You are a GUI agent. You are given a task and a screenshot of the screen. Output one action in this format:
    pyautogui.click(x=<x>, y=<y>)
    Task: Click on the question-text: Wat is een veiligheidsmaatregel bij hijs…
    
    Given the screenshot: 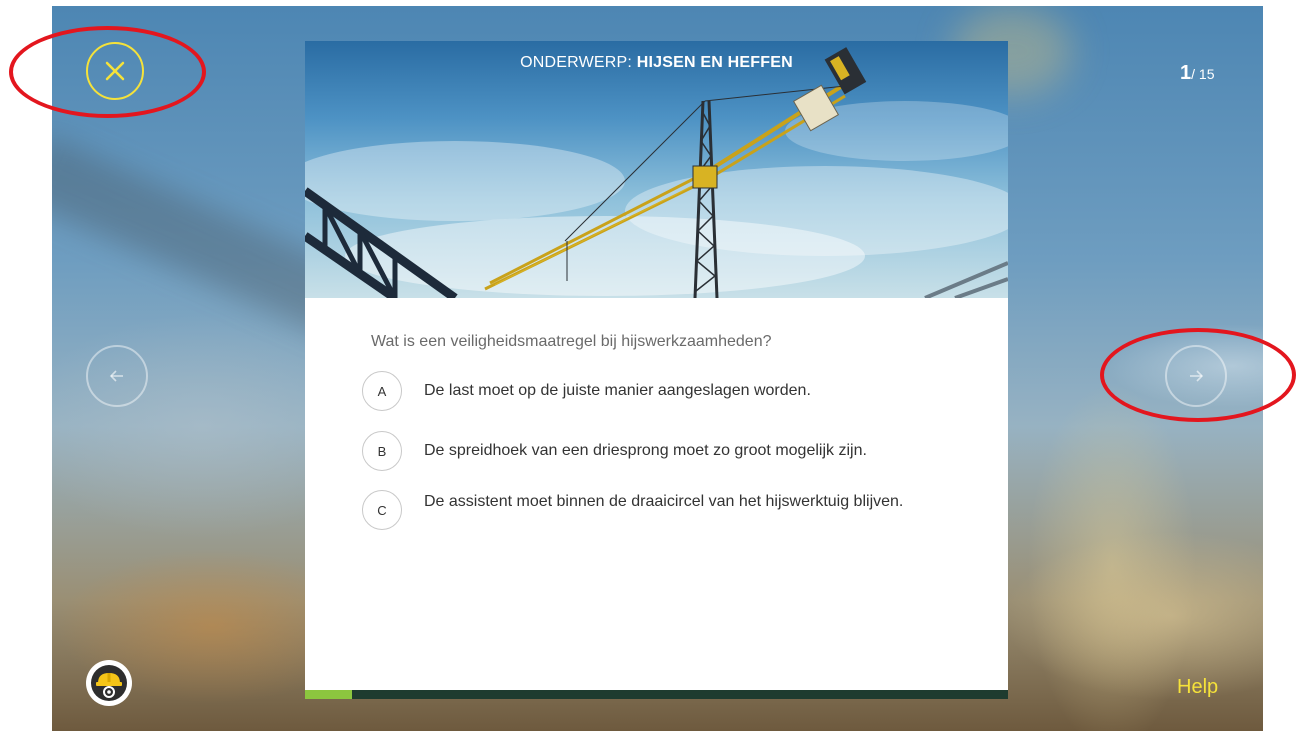 What is the action you would take?
    pyautogui.click(x=571, y=341)
    